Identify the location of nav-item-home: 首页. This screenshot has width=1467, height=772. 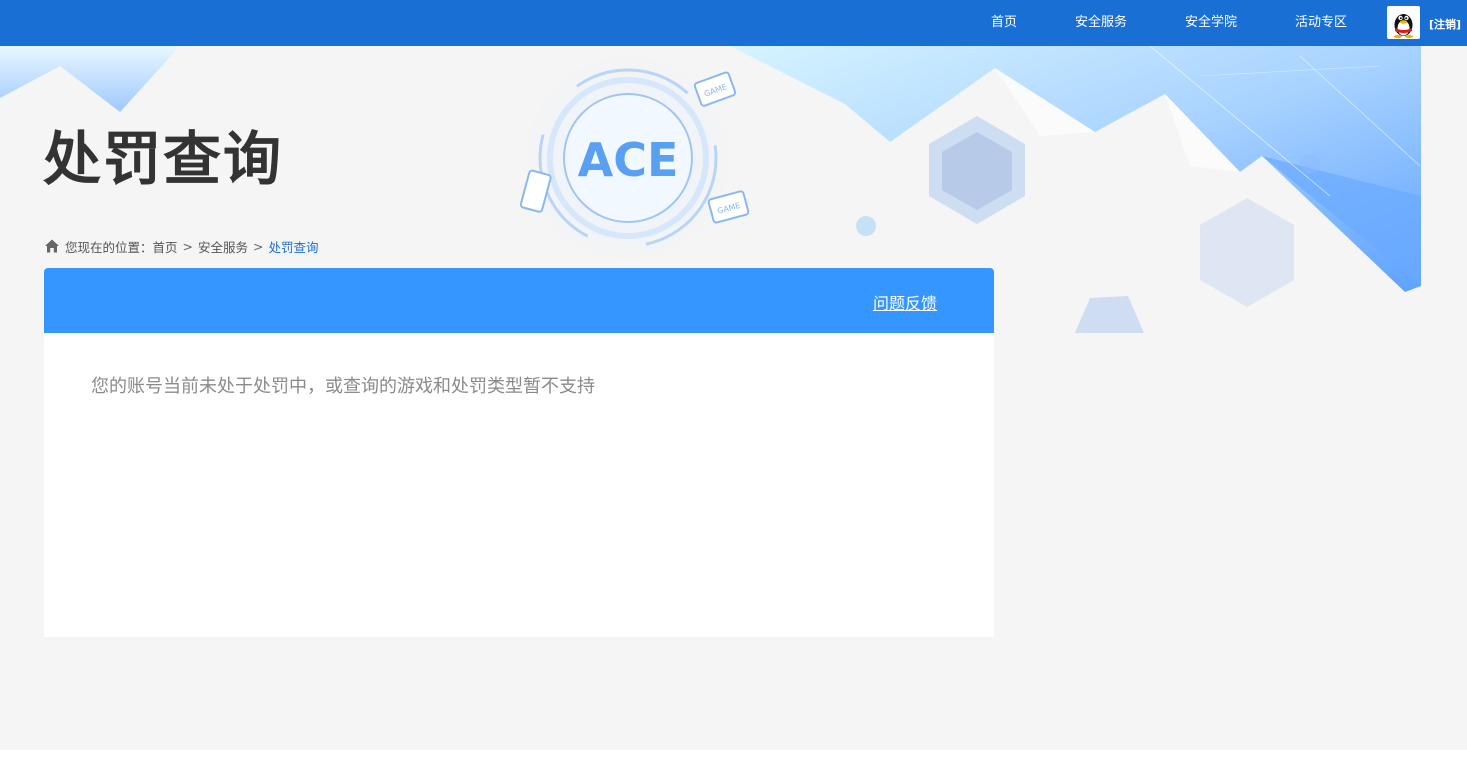
(1004, 23).